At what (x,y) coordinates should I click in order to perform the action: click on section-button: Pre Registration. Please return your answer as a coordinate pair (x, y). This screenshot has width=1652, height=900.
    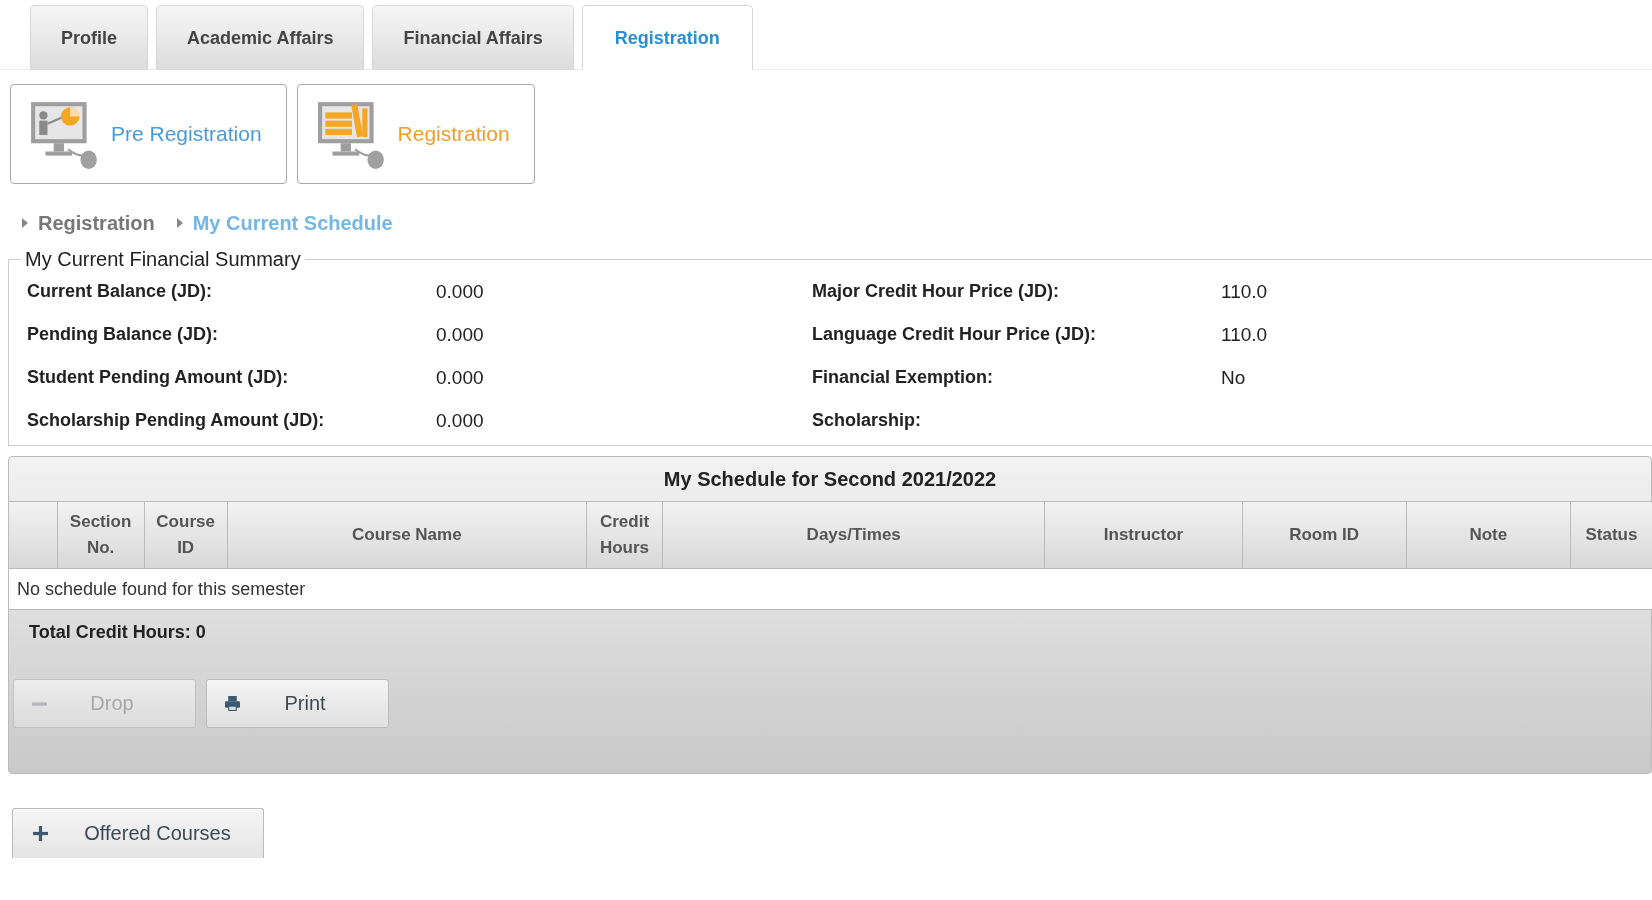
    Looking at the image, I should click on (148, 134).